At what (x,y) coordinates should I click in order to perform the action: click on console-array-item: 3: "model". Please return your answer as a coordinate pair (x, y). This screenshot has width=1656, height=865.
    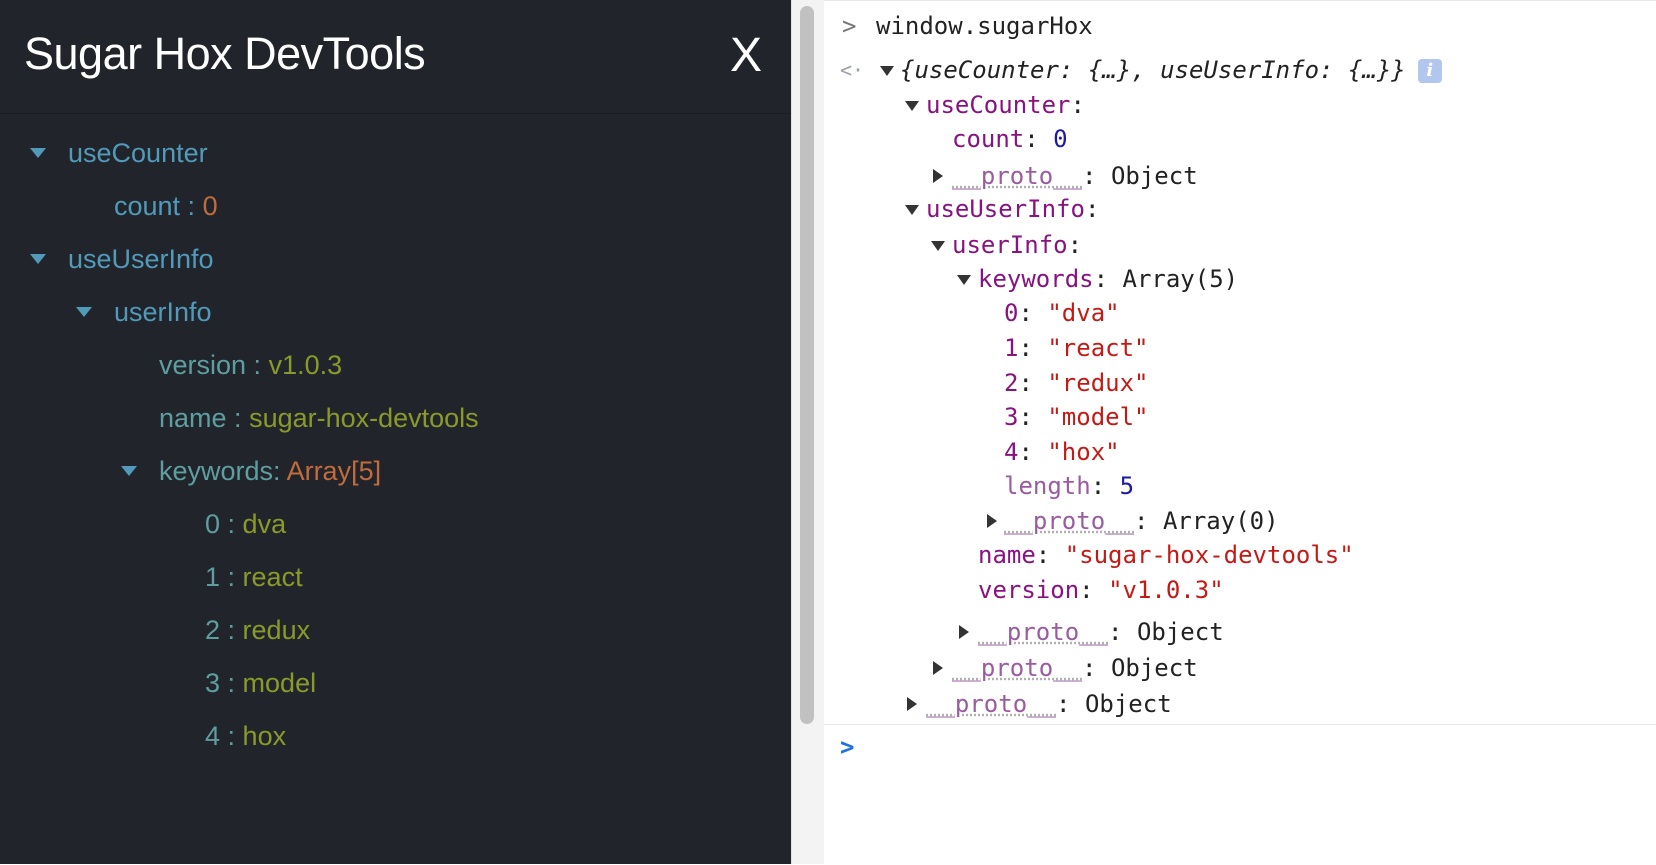
    Looking at the image, I should click on (1076, 417).